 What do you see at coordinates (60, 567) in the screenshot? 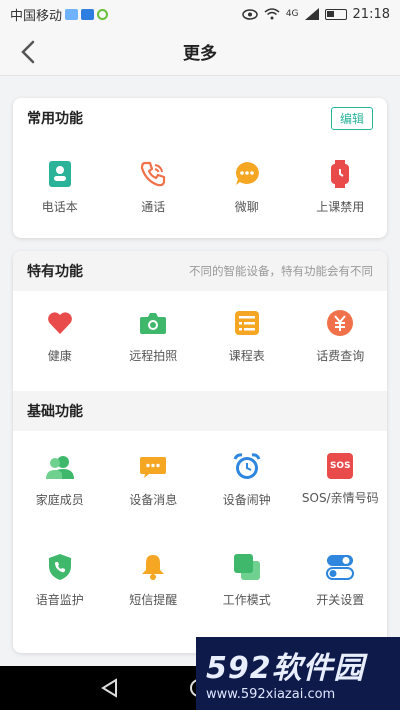
I see `shield-phone-icon` at bounding box center [60, 567].